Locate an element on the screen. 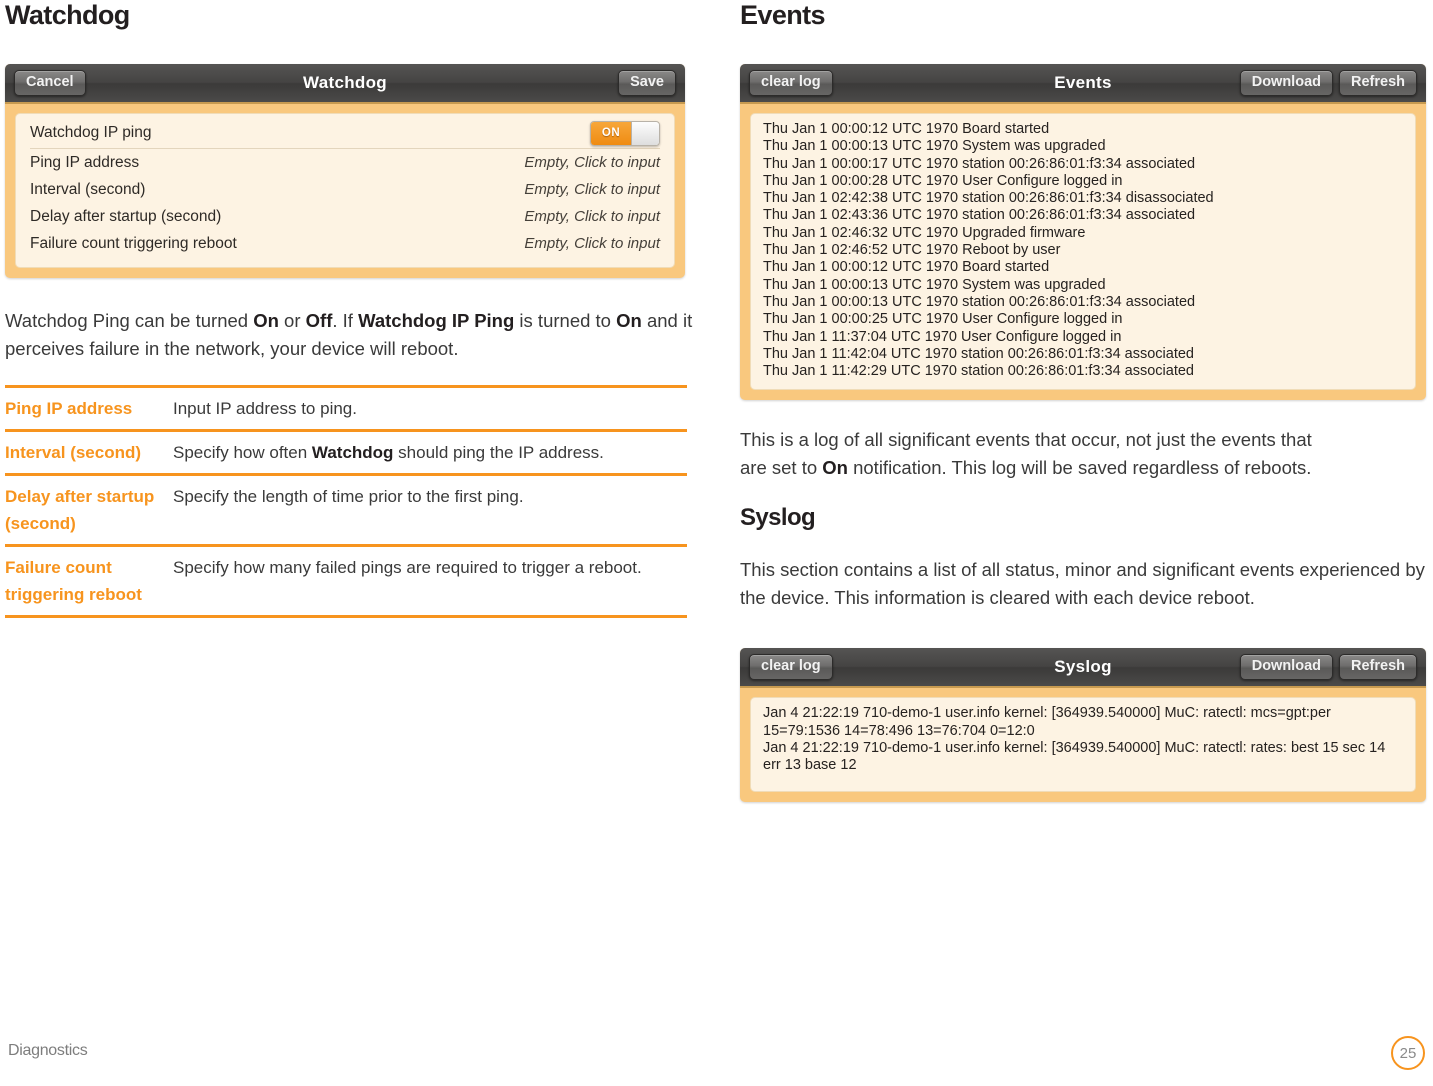 The image size is (1433, 1086). ping-ip-address-label: Ping IP address is located at coordinates (85, 162).